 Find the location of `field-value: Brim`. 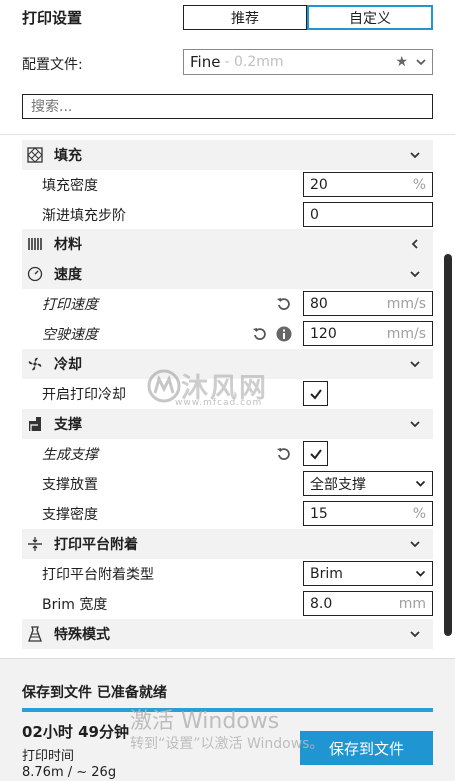

field-value: Brim is located at coordinates (326, 573).